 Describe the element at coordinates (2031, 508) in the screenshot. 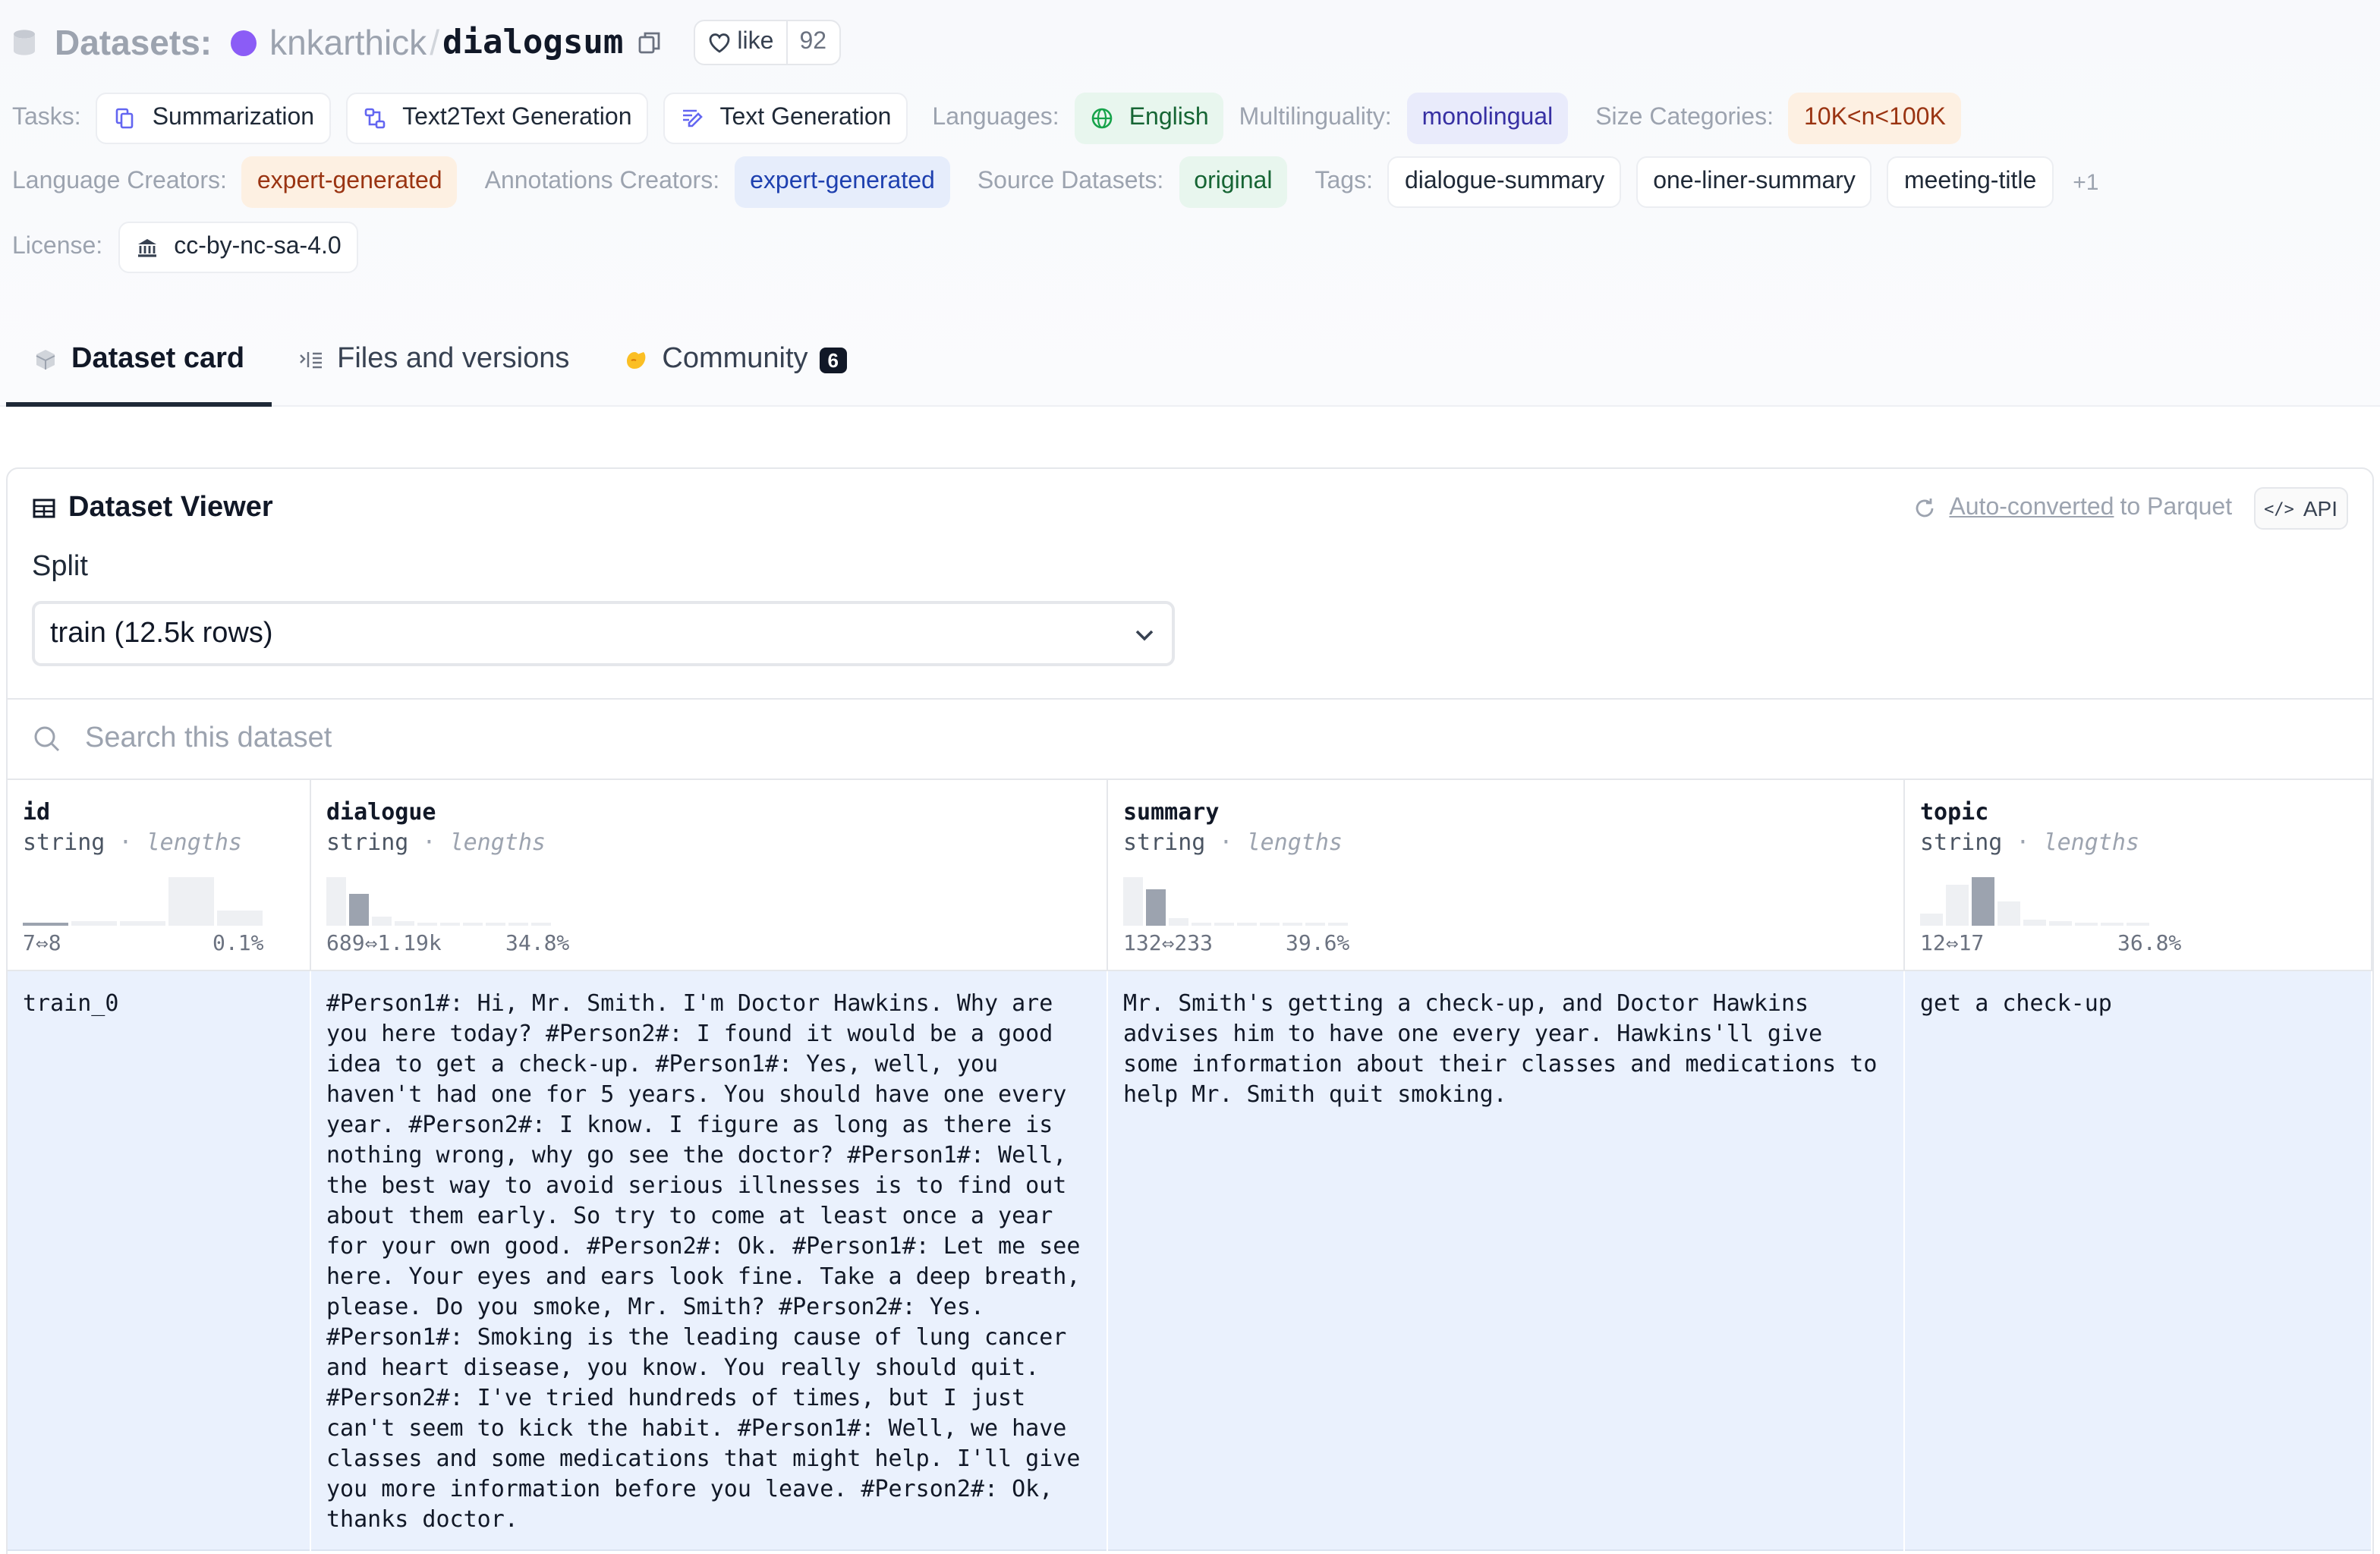

I see `auto-converted-link: Auto-converted` at that location.